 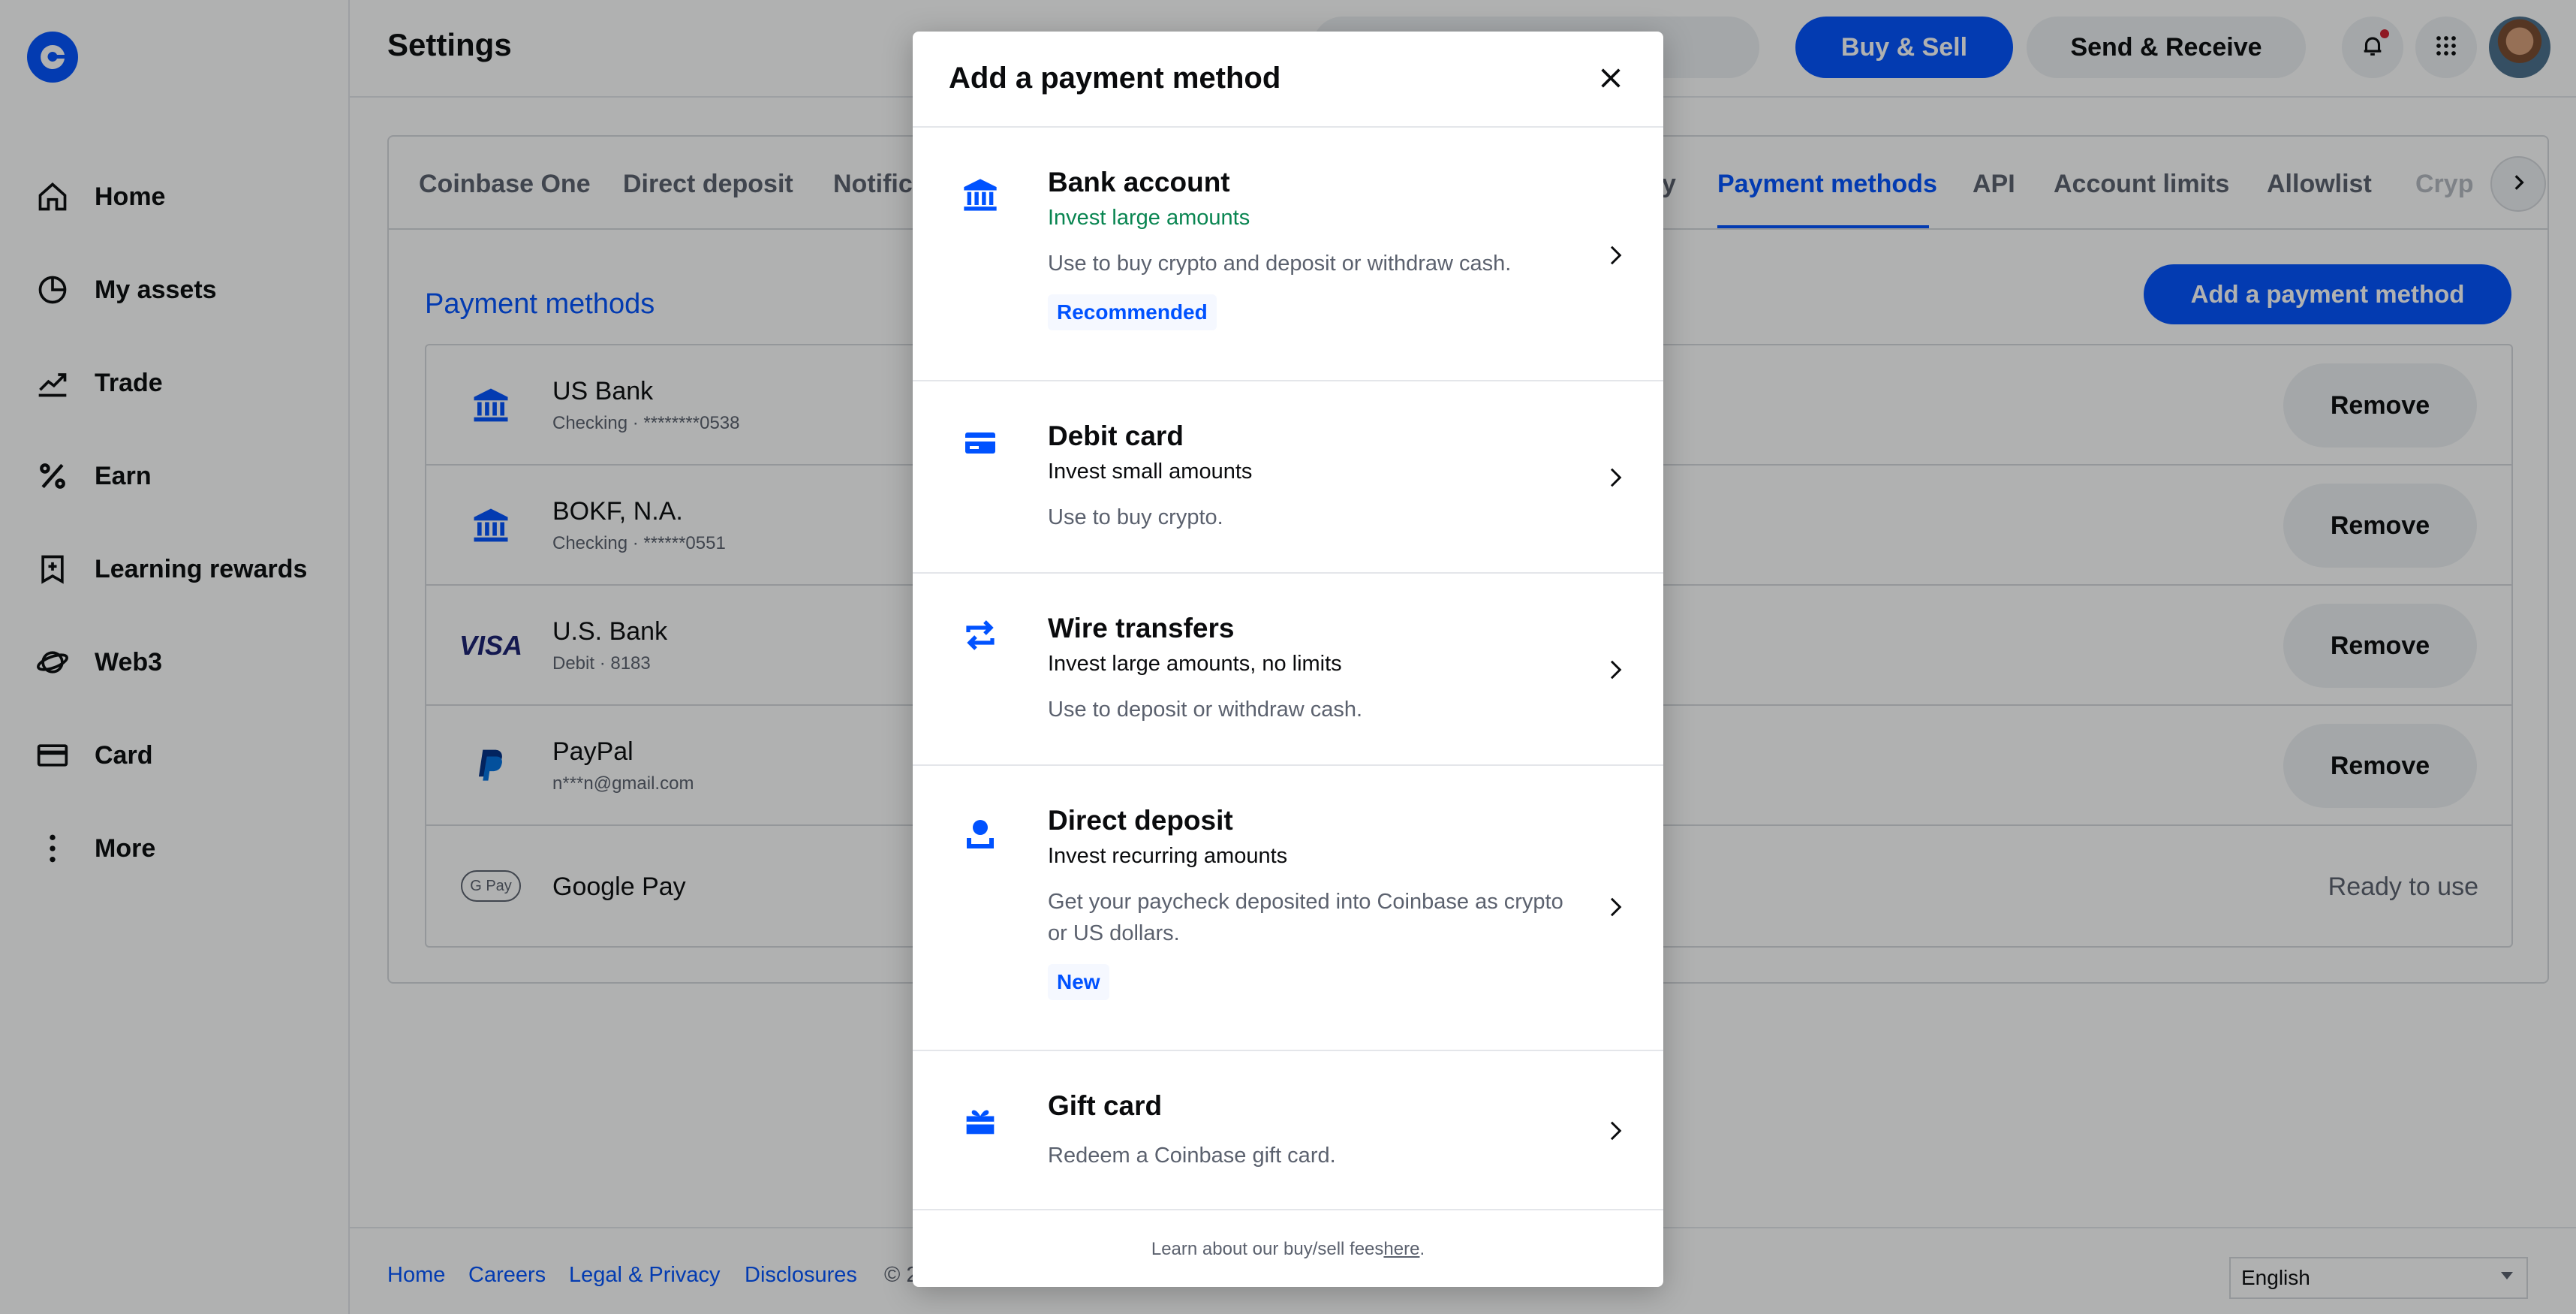 What do you see at coordinates (1116, 436) in the screenshot?
I see `option-title: Debit card` at bounding box center [1116, 436].